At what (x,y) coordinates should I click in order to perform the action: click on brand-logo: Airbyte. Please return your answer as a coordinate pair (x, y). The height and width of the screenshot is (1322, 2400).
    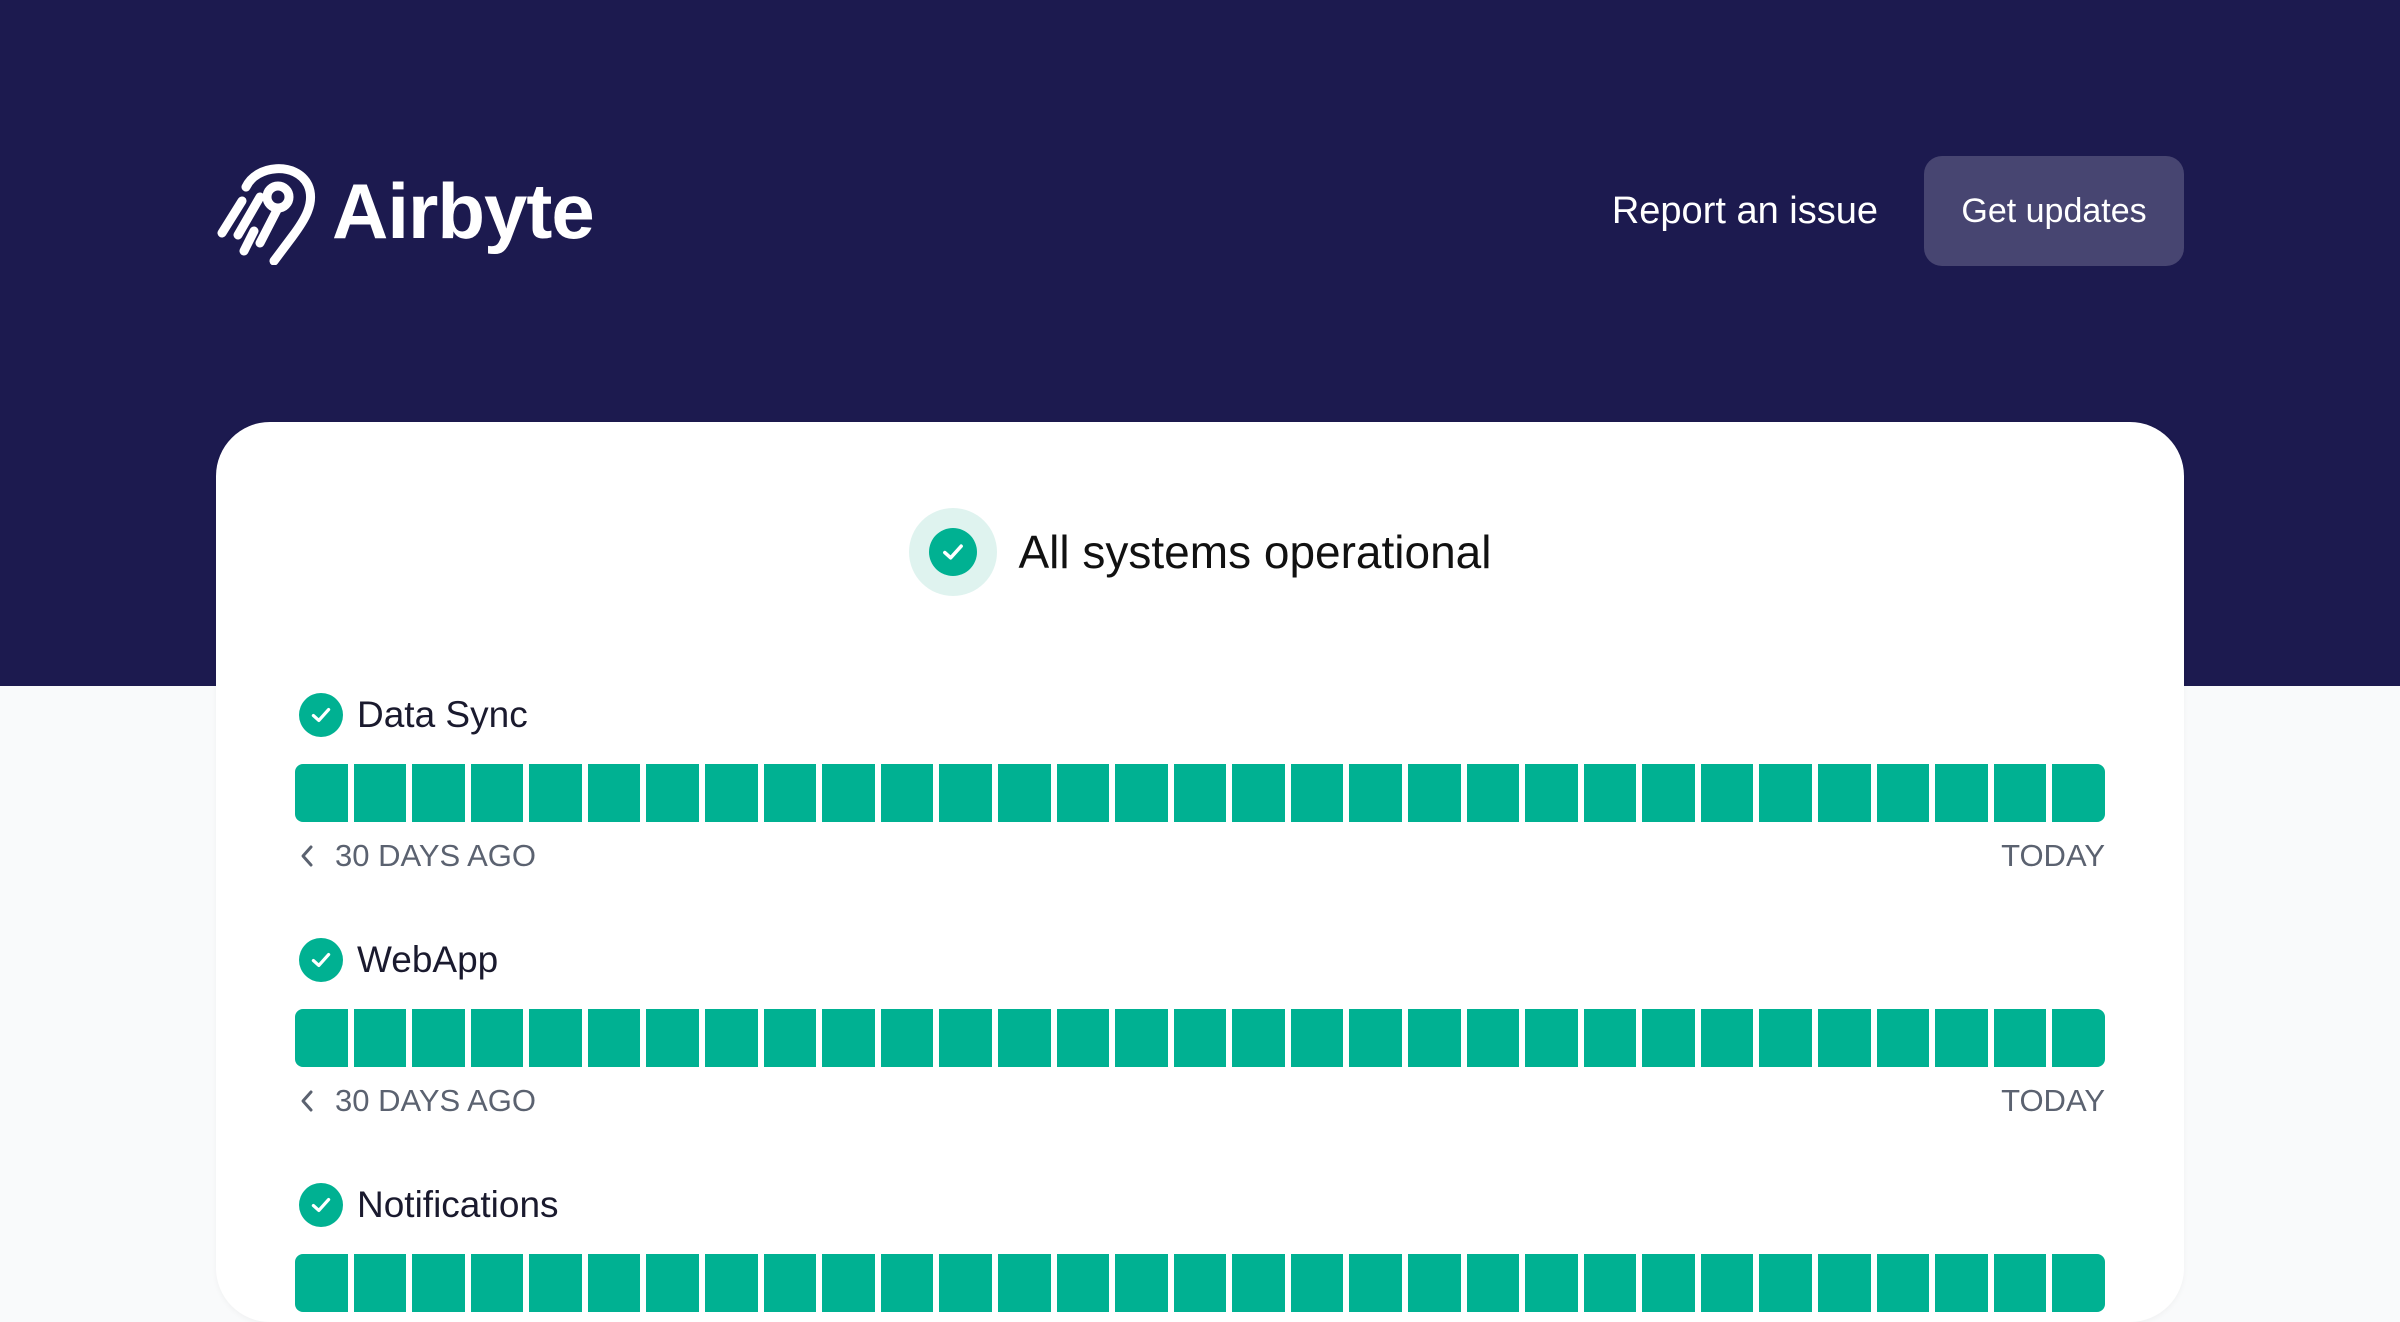
    Looking at the image, I should click on (405, 211).